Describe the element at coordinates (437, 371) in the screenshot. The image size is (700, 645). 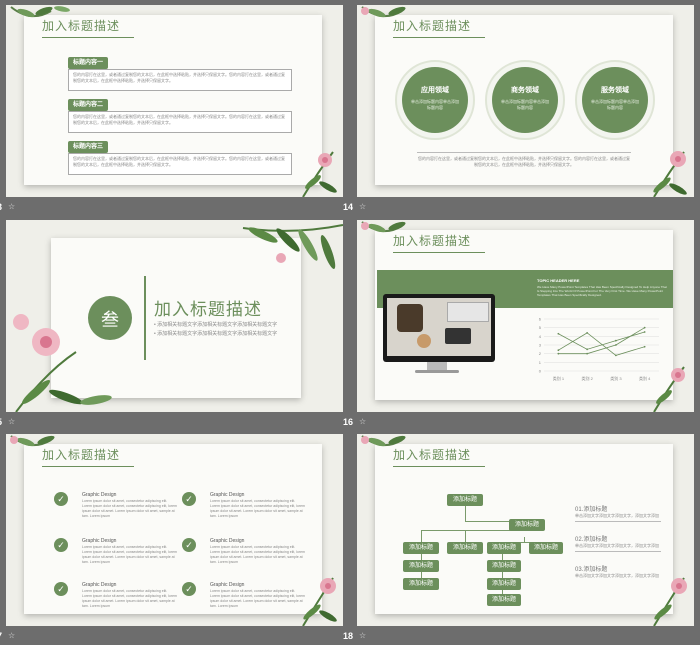
I see `monitor-base` at that location.